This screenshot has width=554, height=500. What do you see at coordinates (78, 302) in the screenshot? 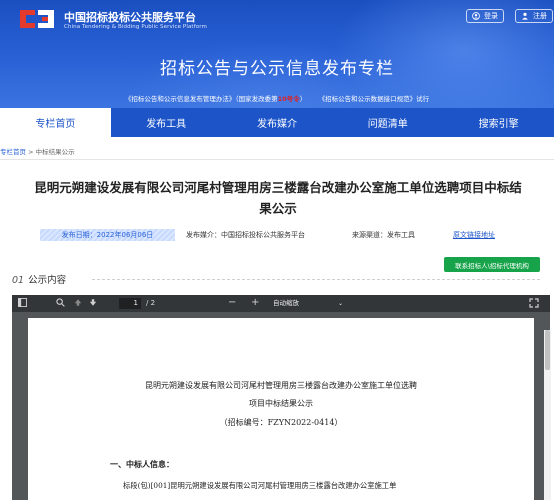
I see `previous-page-icon` at bounding box center [78, 302].